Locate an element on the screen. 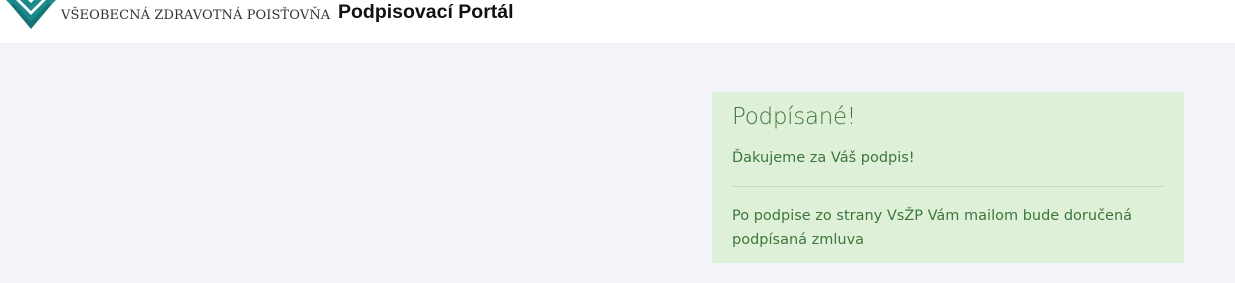  alert-thanks-message: Ďakujeme za Váš podpis! is located at coordinates (823, 158).